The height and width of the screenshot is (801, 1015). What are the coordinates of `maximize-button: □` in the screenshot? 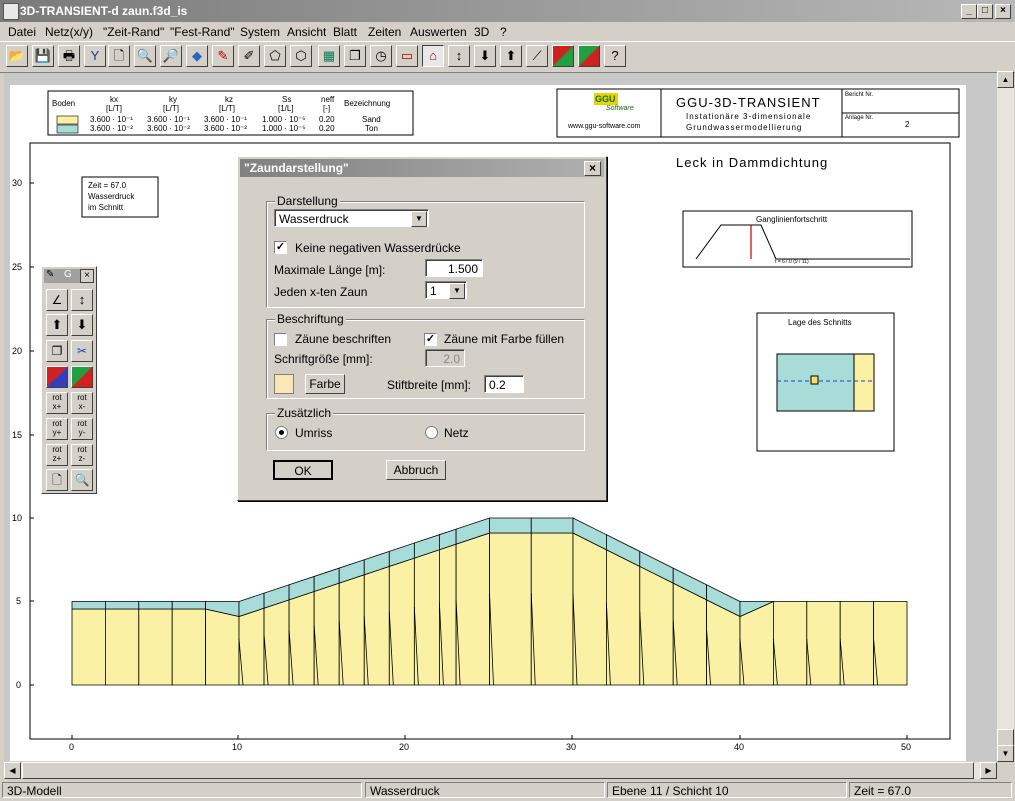 It's located at (985, 11).